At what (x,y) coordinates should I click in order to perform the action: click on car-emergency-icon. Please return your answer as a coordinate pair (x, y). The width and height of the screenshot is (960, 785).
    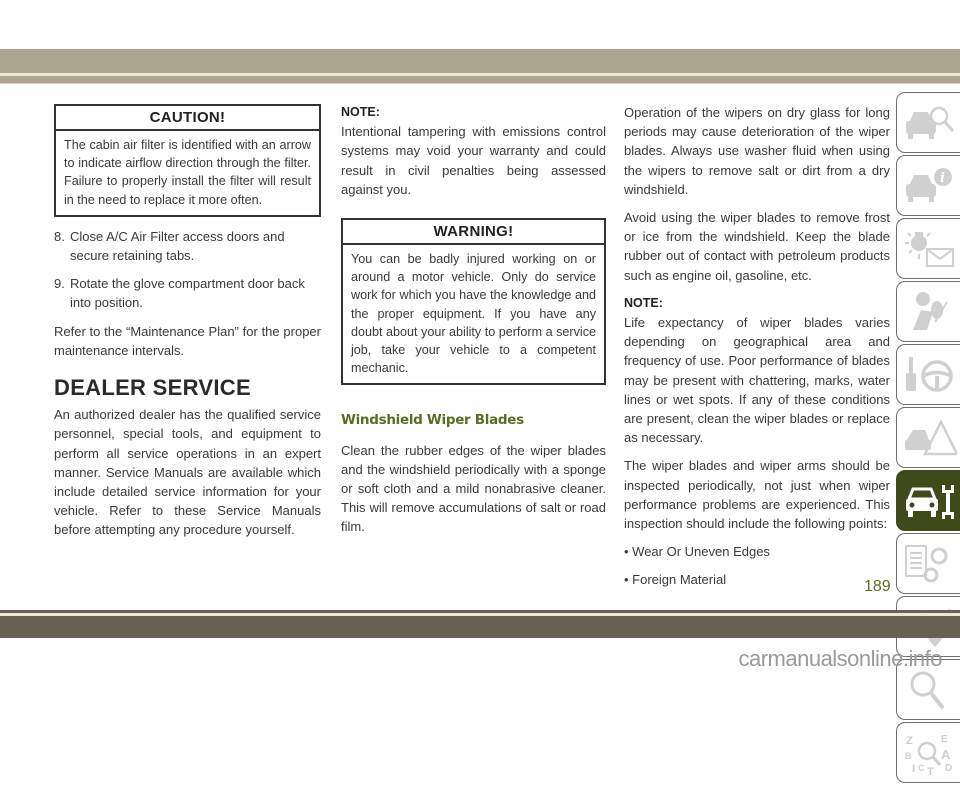
    Looking at the image, I should click on (931, 436).